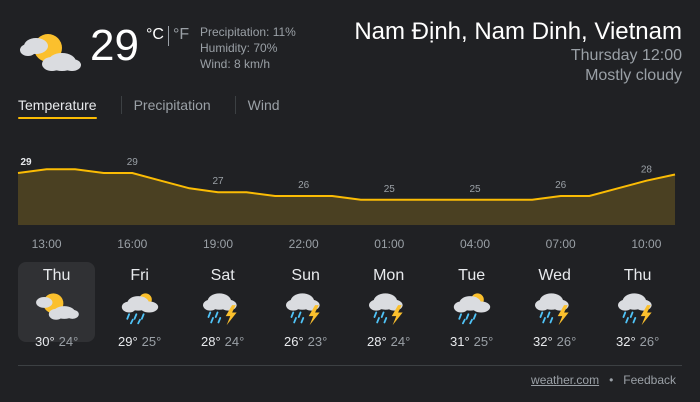 The width and height of the screenshot is (700, 402). I want to click on day-name: Tue, so click(472, 275).